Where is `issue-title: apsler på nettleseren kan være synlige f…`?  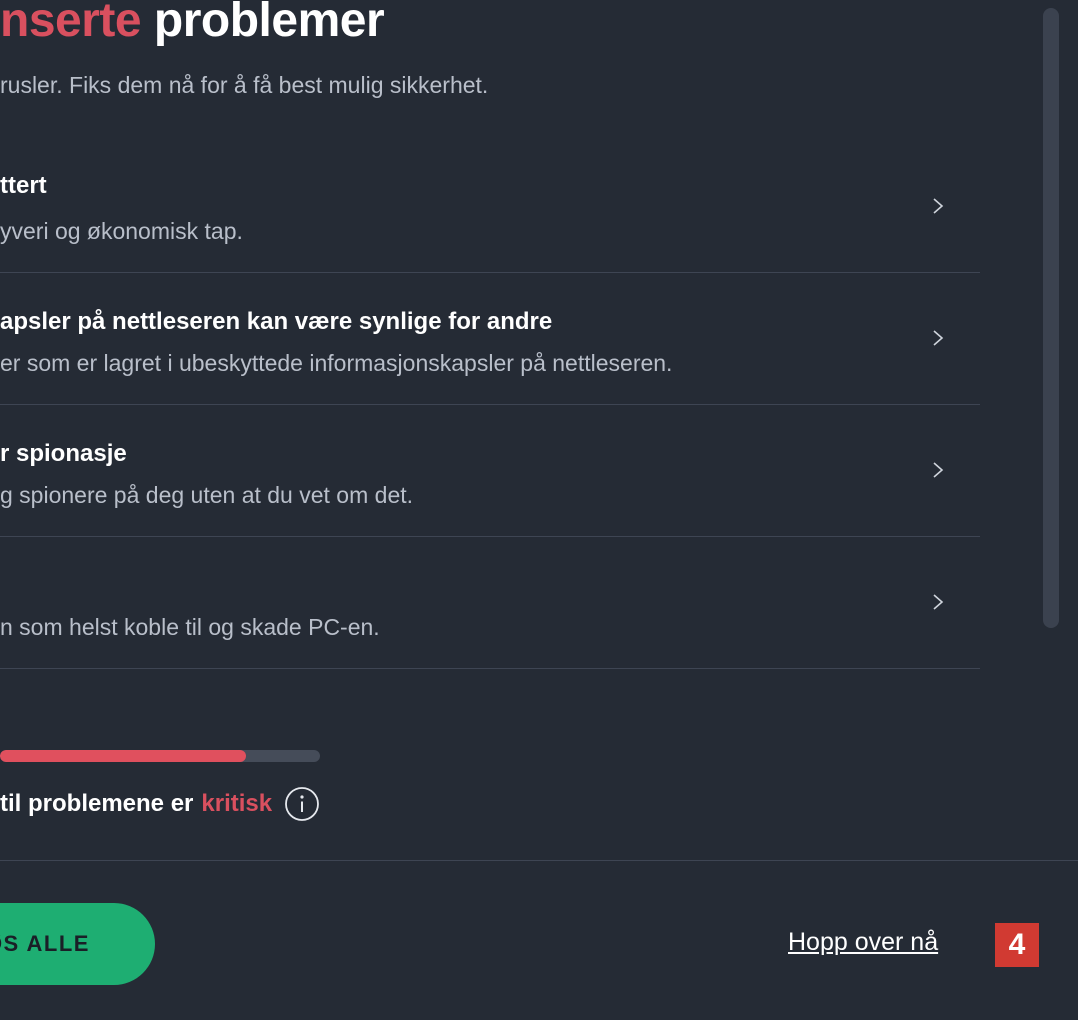 issue-title: apsler på nettleseren kan være synlige f… is located at coordinates (276, 321).